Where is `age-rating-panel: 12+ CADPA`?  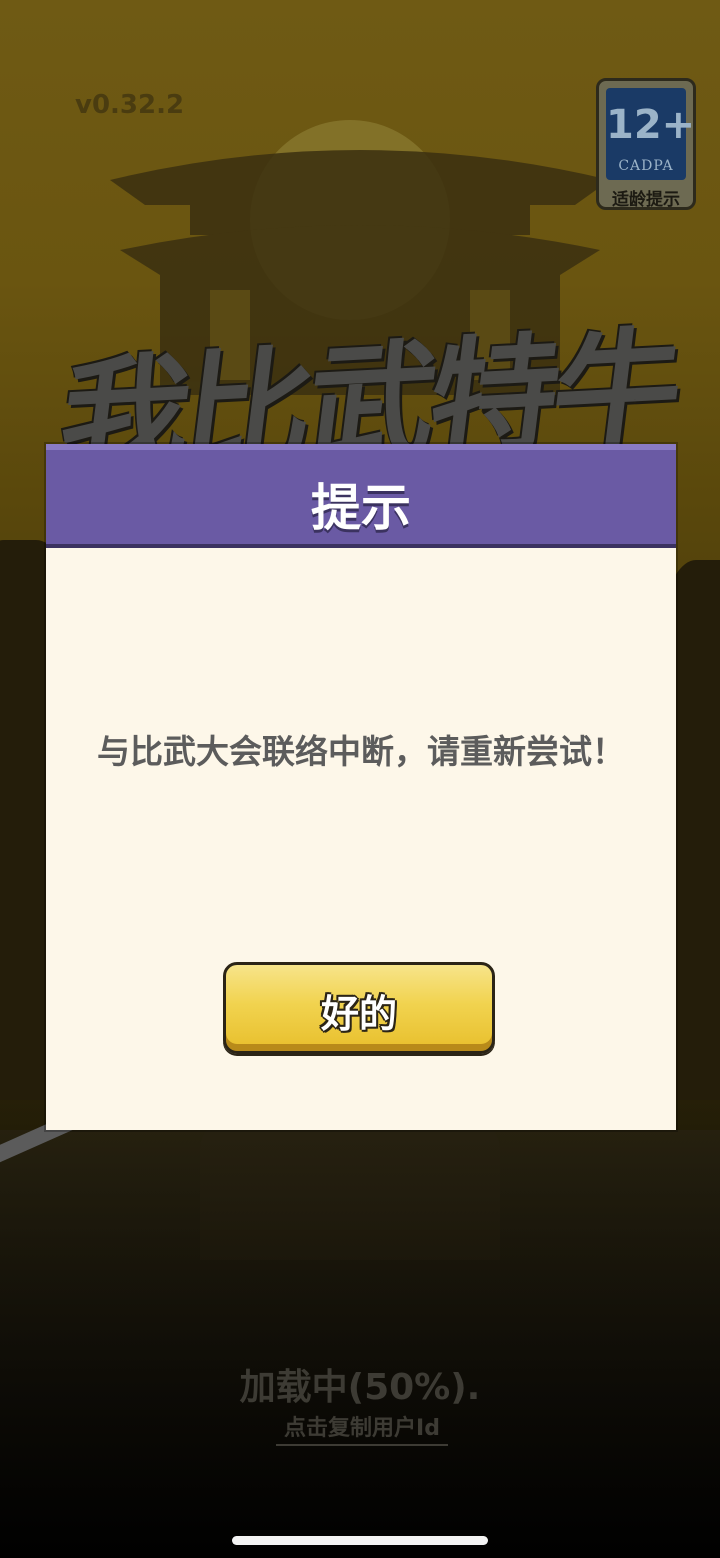 age-rating-panel: 12+ CADPA is located at coordinates (651, 134).